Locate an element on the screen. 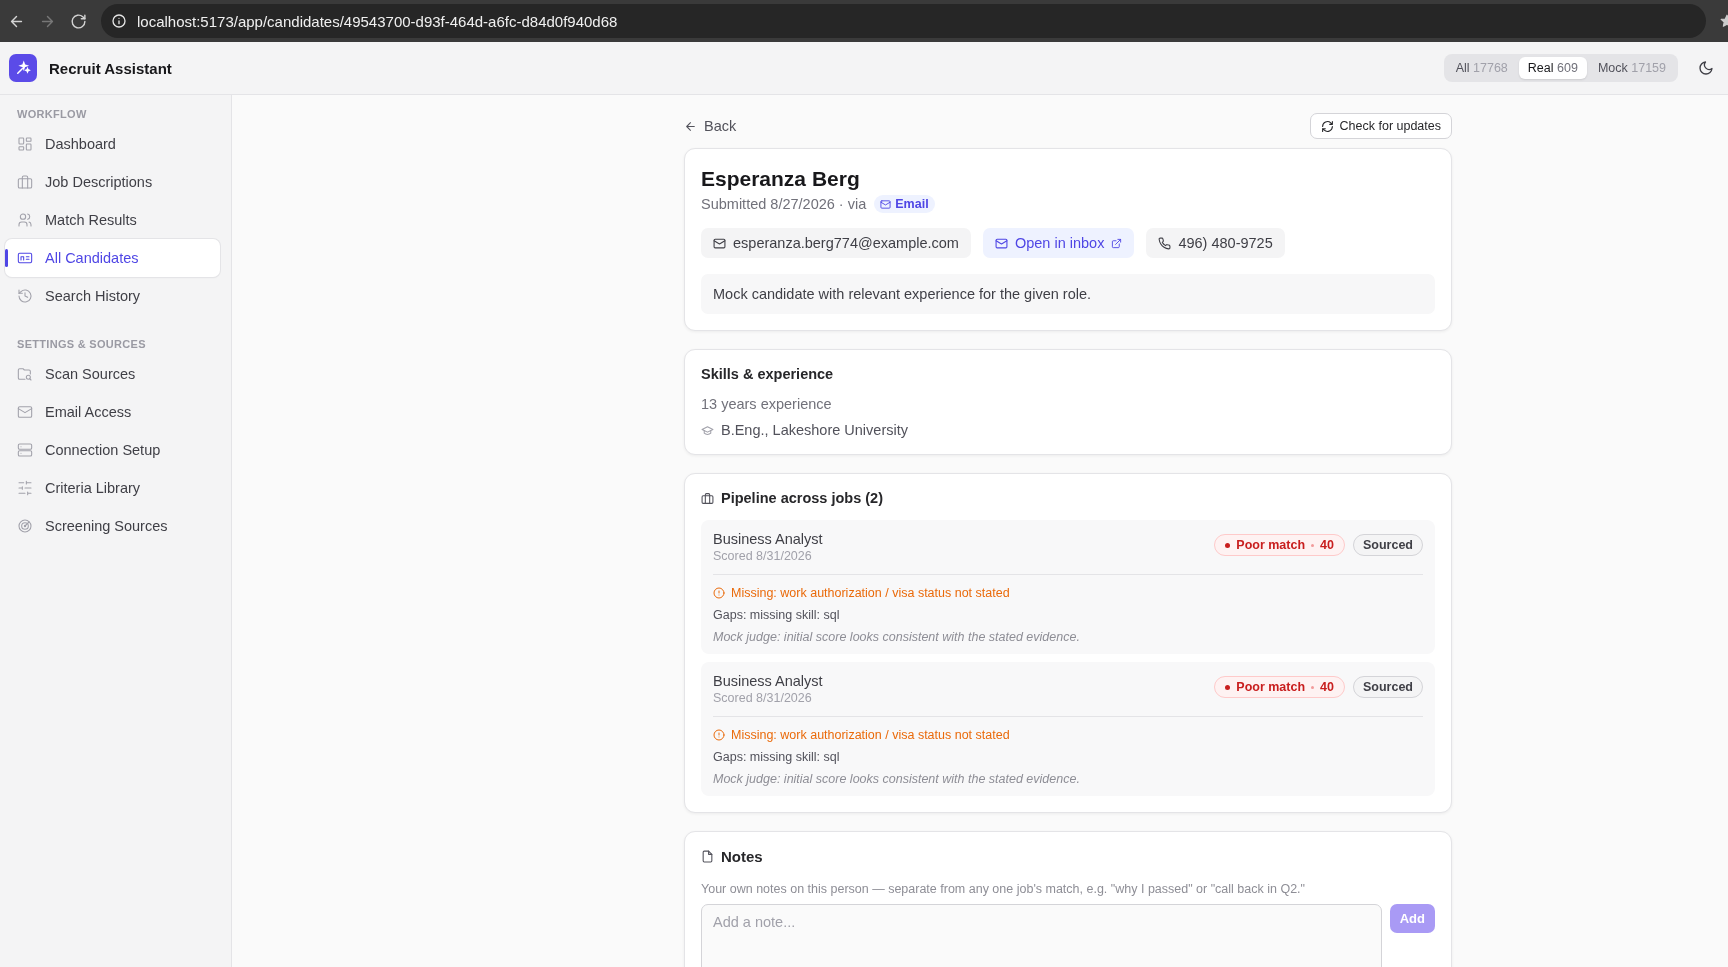  submitted-text: Submitted 8/27/2026 · via is located at coordinates (784, 204).